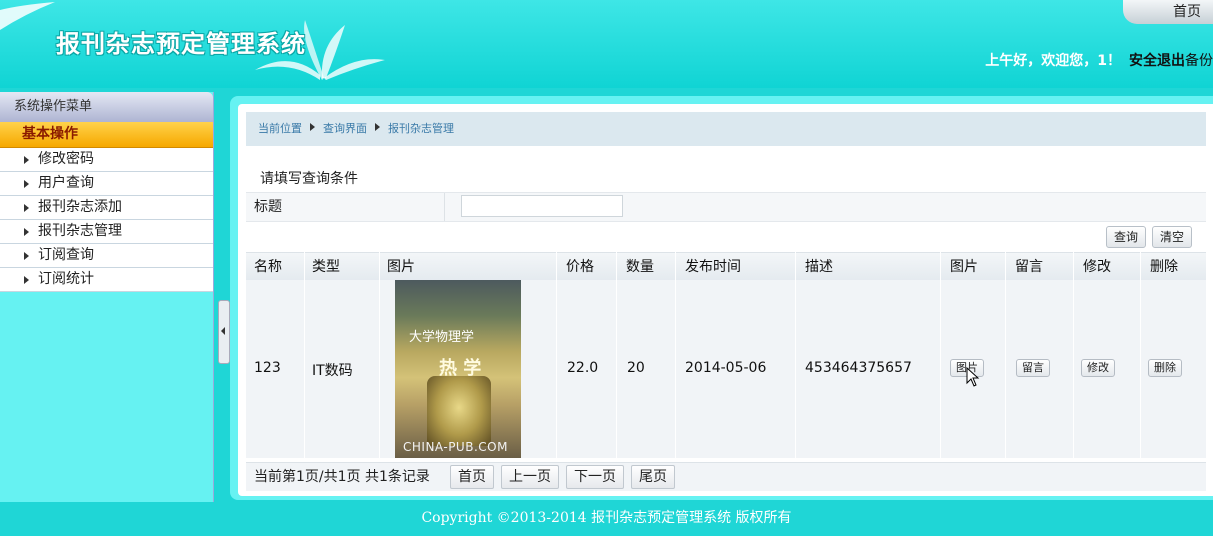 This screenshot has width=1213, height=536. Describe the element at coordinates (1157, 61) in the screenshot. I see `logout-link: 安全退出` at that location.